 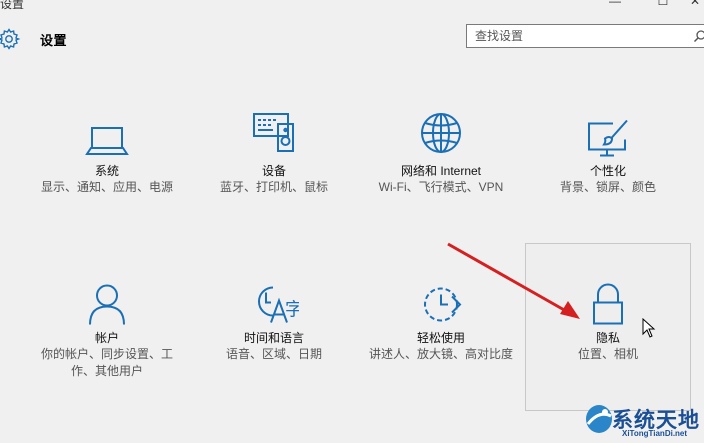 What do you see at coordinates (607, 187) in the screenshot?
I see `tile-description: 背景、锁屏、颜色` at bounding box center [607, 187].